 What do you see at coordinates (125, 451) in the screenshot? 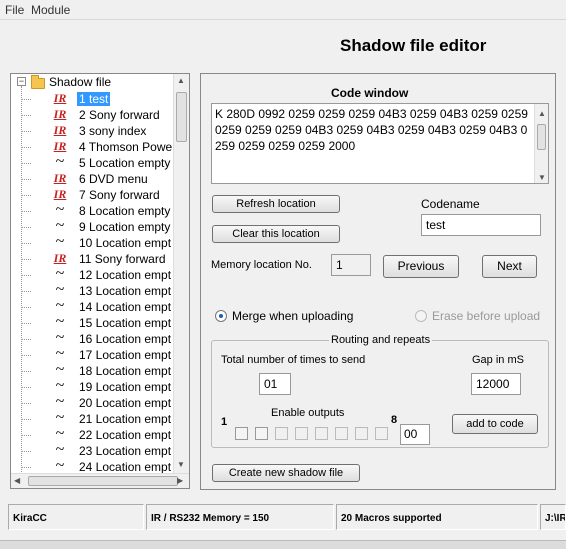
I see `tree-item-label: 23 Location empt` at bounding box center [125, 451].